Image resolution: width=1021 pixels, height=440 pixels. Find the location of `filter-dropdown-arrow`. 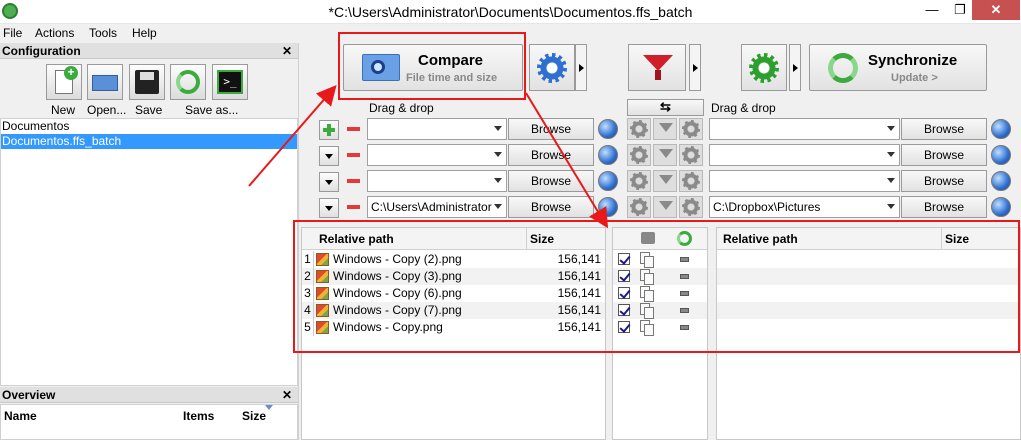

filter-dropdown-arrow is located at coordinates (695, 67).